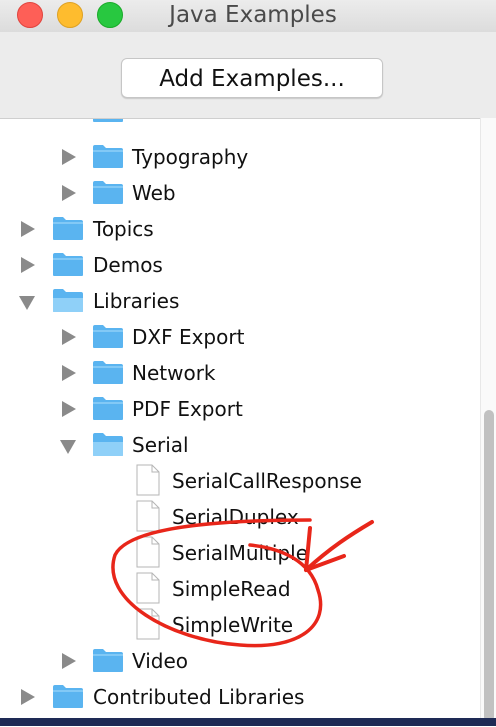 The image size is (496, 727). I want to click on tree-row-folder: Topics, so click(240, 229).